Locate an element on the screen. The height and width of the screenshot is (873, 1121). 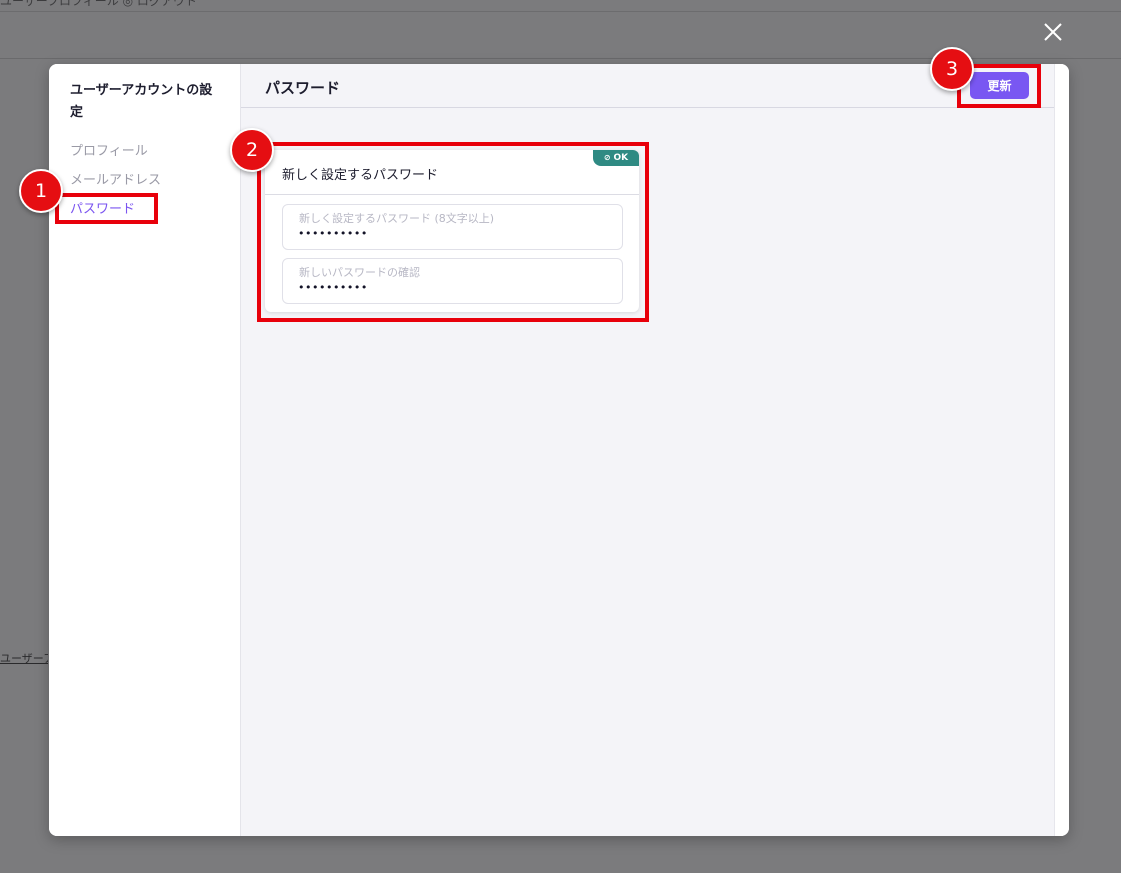
new-password-value: •••••••••• is located at coordinates (333, 233).